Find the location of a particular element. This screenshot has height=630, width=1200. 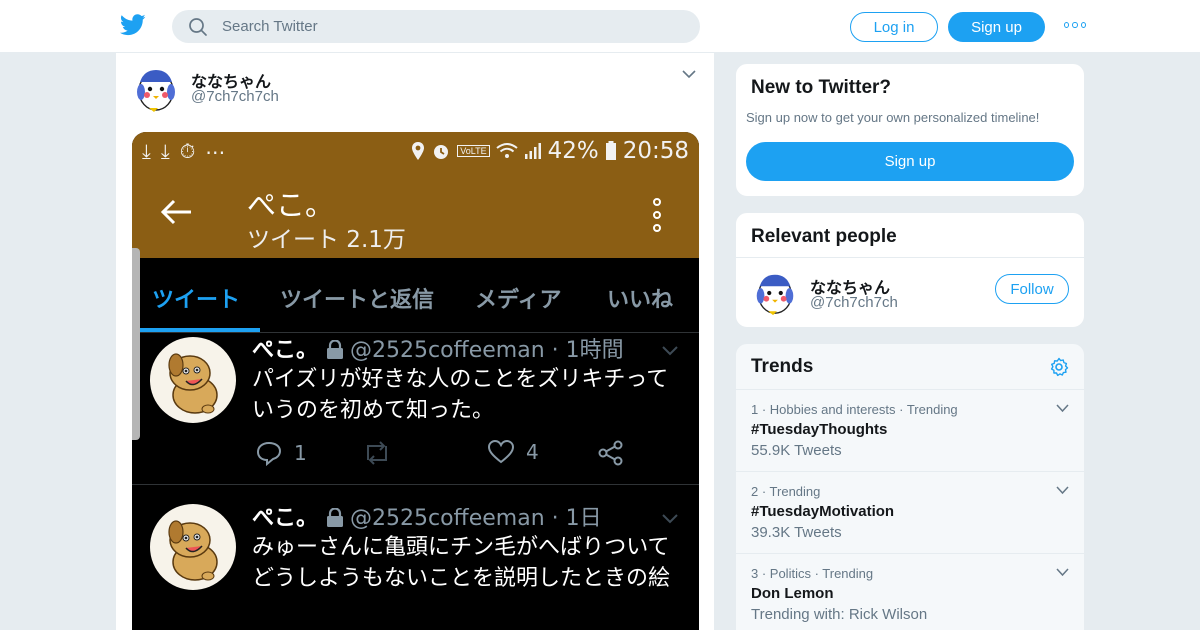

search-bar is located at coordinates (436, 26).